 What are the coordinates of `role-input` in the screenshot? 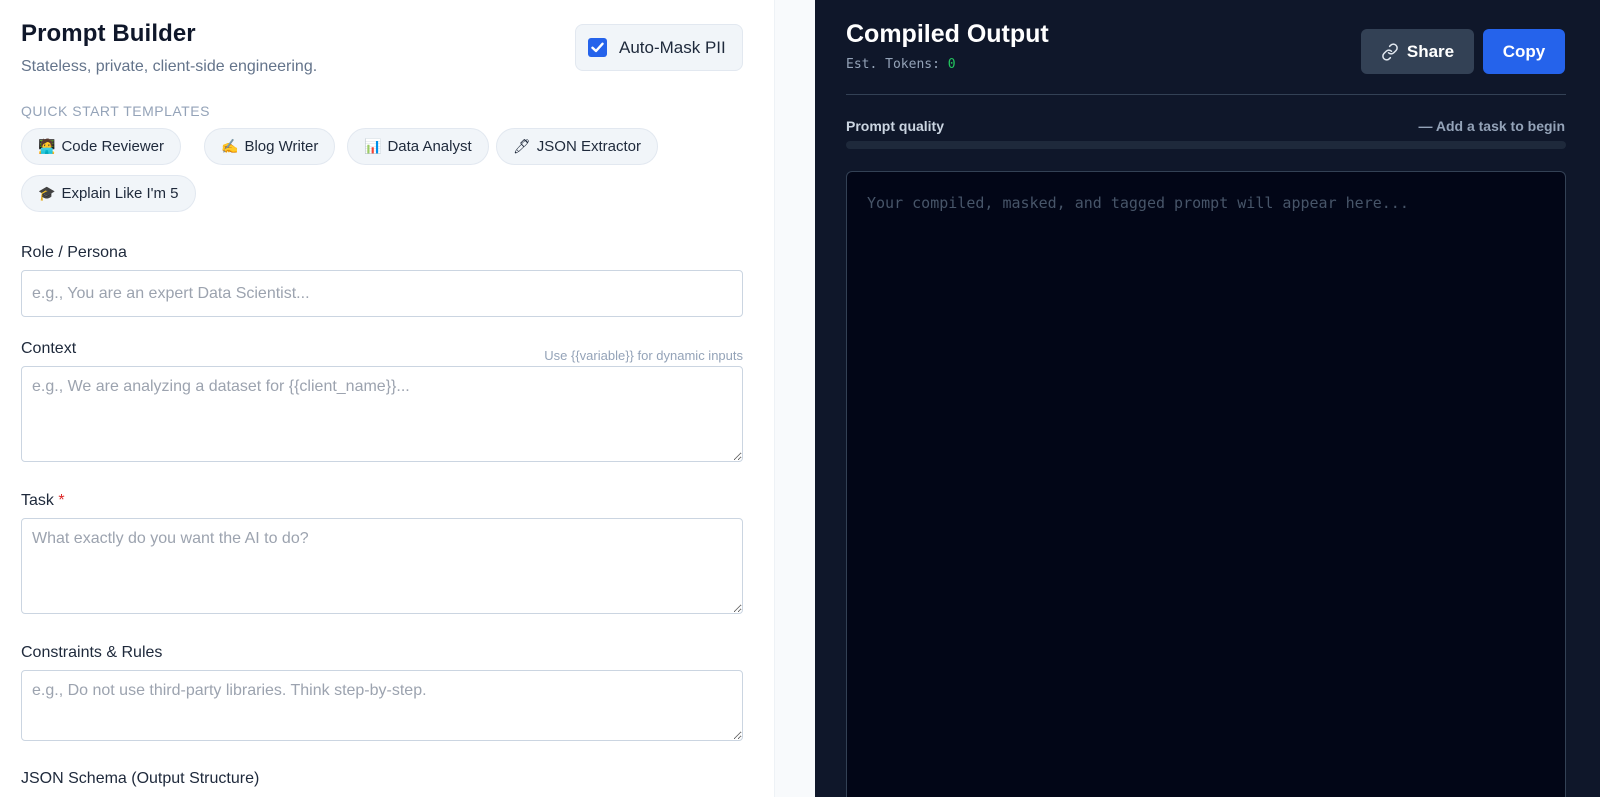 It's located at (382, 293).